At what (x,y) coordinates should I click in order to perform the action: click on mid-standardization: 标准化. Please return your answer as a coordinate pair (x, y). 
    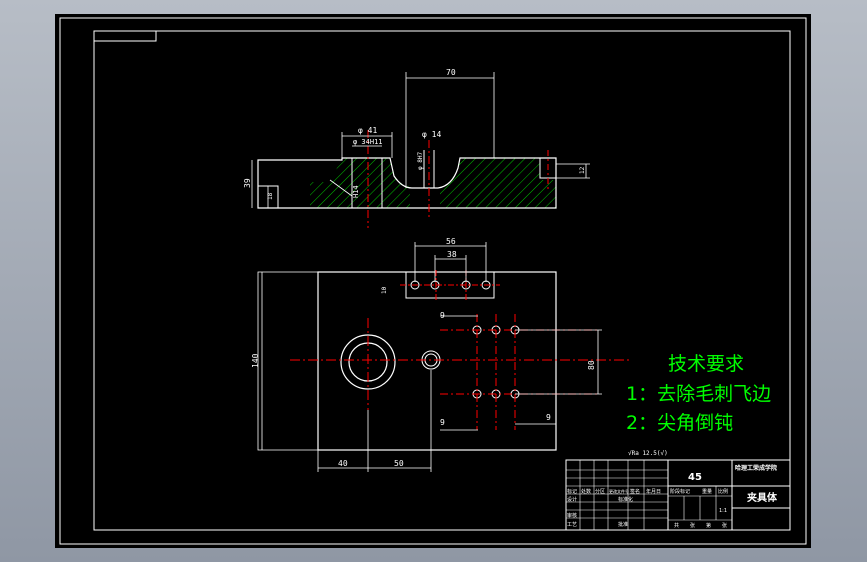
    Looking at the image, I should click on (625, 499).